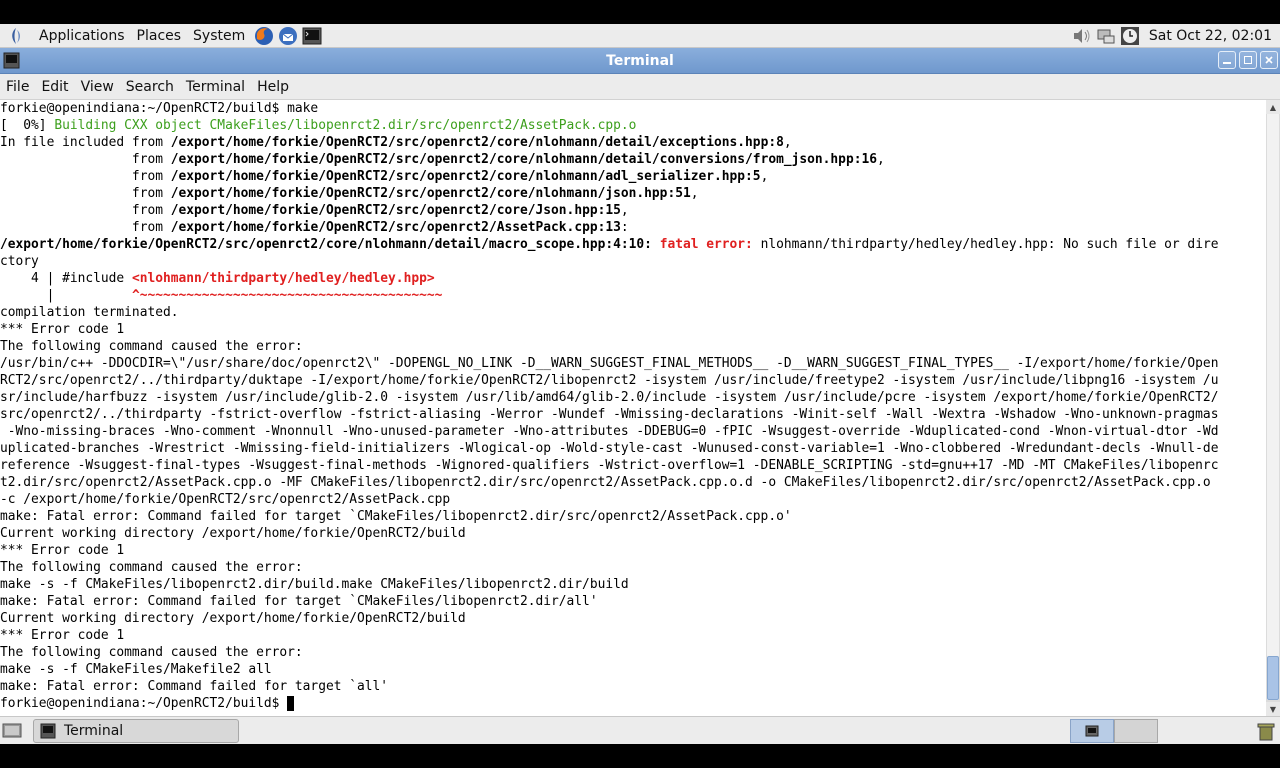 The width and height of the screenshot is (1280, 768). I want to click on scroll-up-arrow-icon: ▲, so click(1273, 107).